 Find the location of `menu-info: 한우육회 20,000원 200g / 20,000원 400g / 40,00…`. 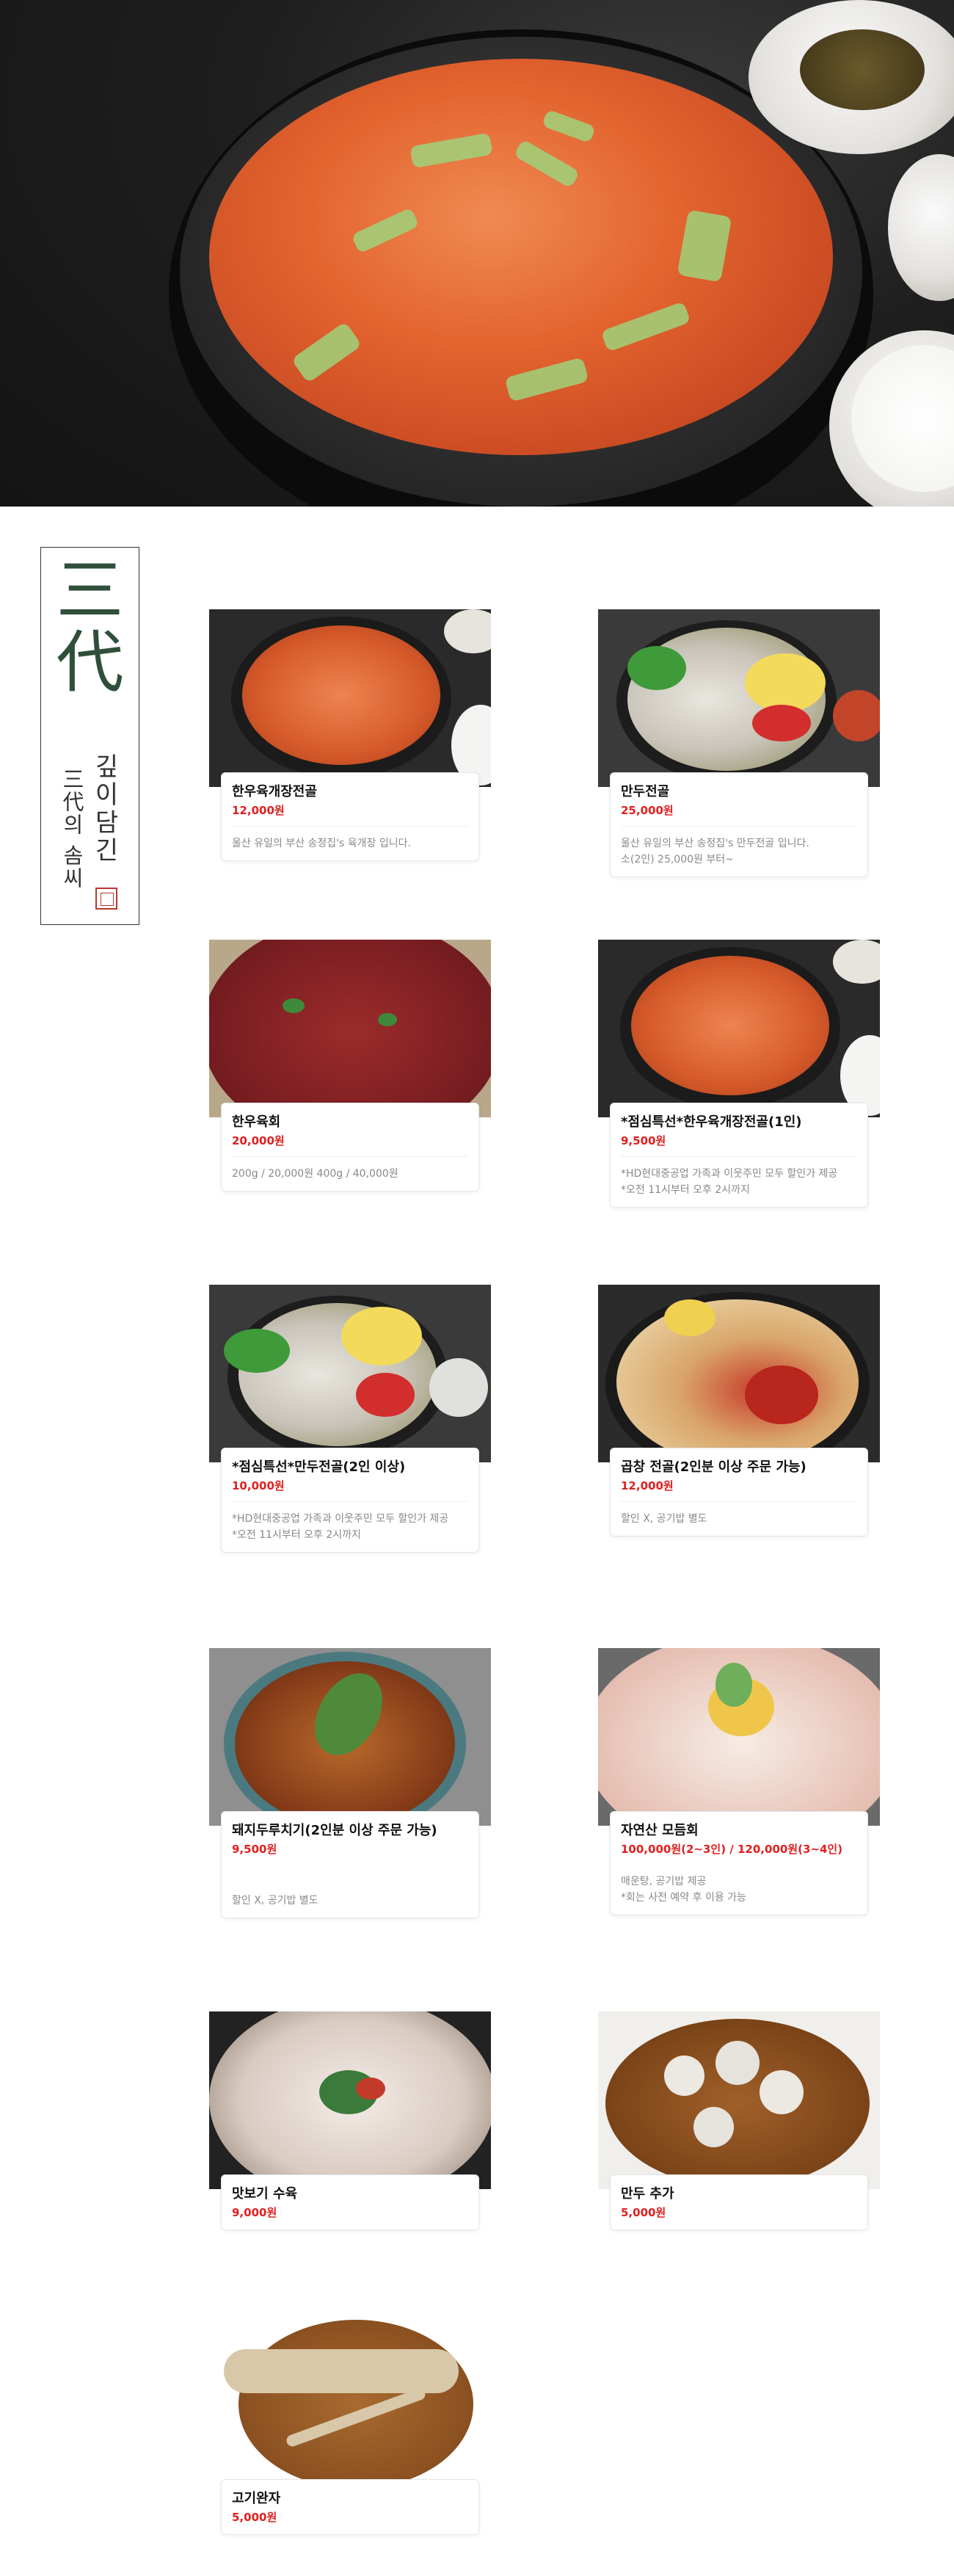

menu-info: 한우육회 20,000원 200g / 20,000원 400g / 40,00… is located at coordinates (350, 1147).